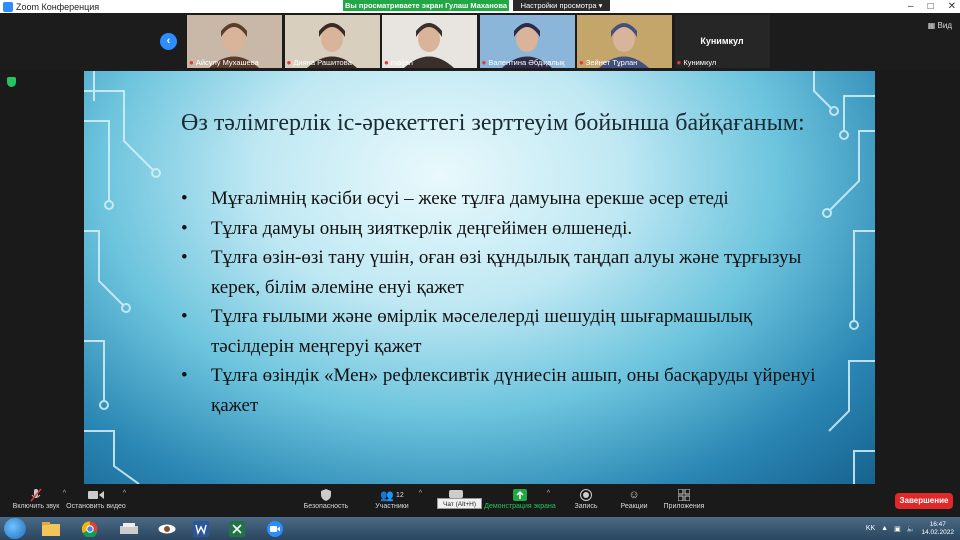 The height and width of the screenshot is (540, 960). I want to click on participant-name: Айсулу Мухашева, so click(227, 62).